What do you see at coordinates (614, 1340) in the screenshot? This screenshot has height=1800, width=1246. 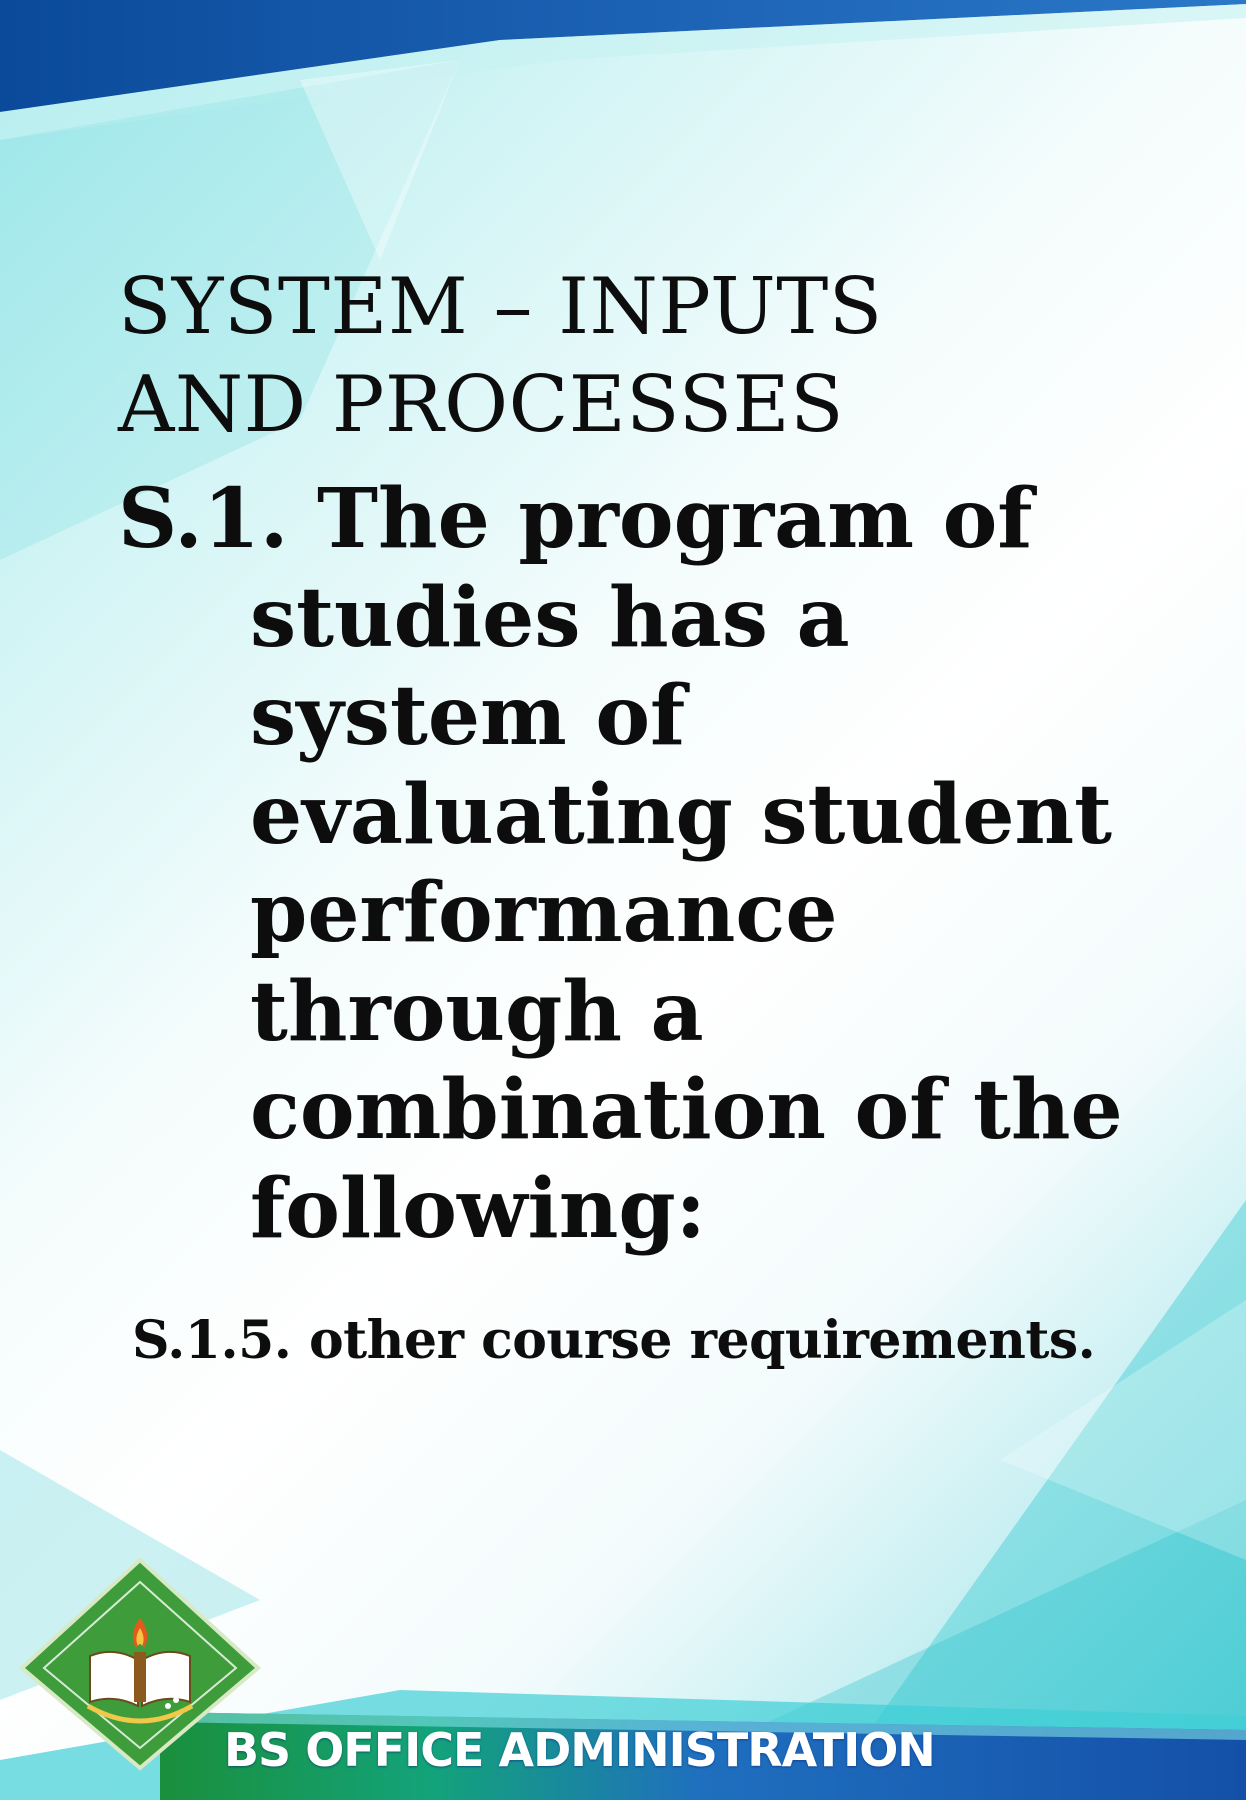 I see `sub-item-s1-5: S.1.5. other course requirements.` at bounding box center [614, 1340].